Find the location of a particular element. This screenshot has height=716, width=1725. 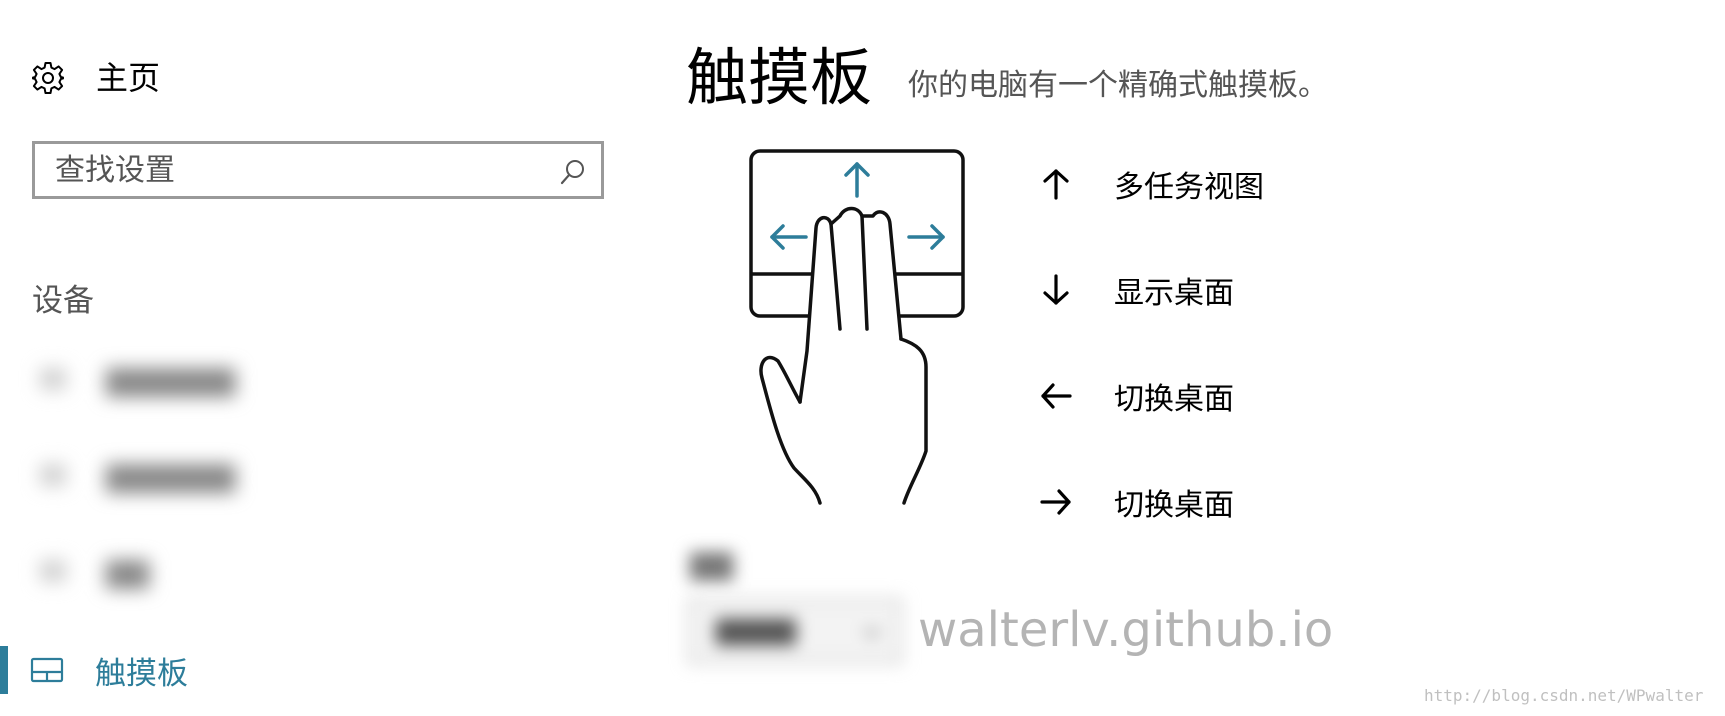

search-icon is located at coordinates (573, 172).